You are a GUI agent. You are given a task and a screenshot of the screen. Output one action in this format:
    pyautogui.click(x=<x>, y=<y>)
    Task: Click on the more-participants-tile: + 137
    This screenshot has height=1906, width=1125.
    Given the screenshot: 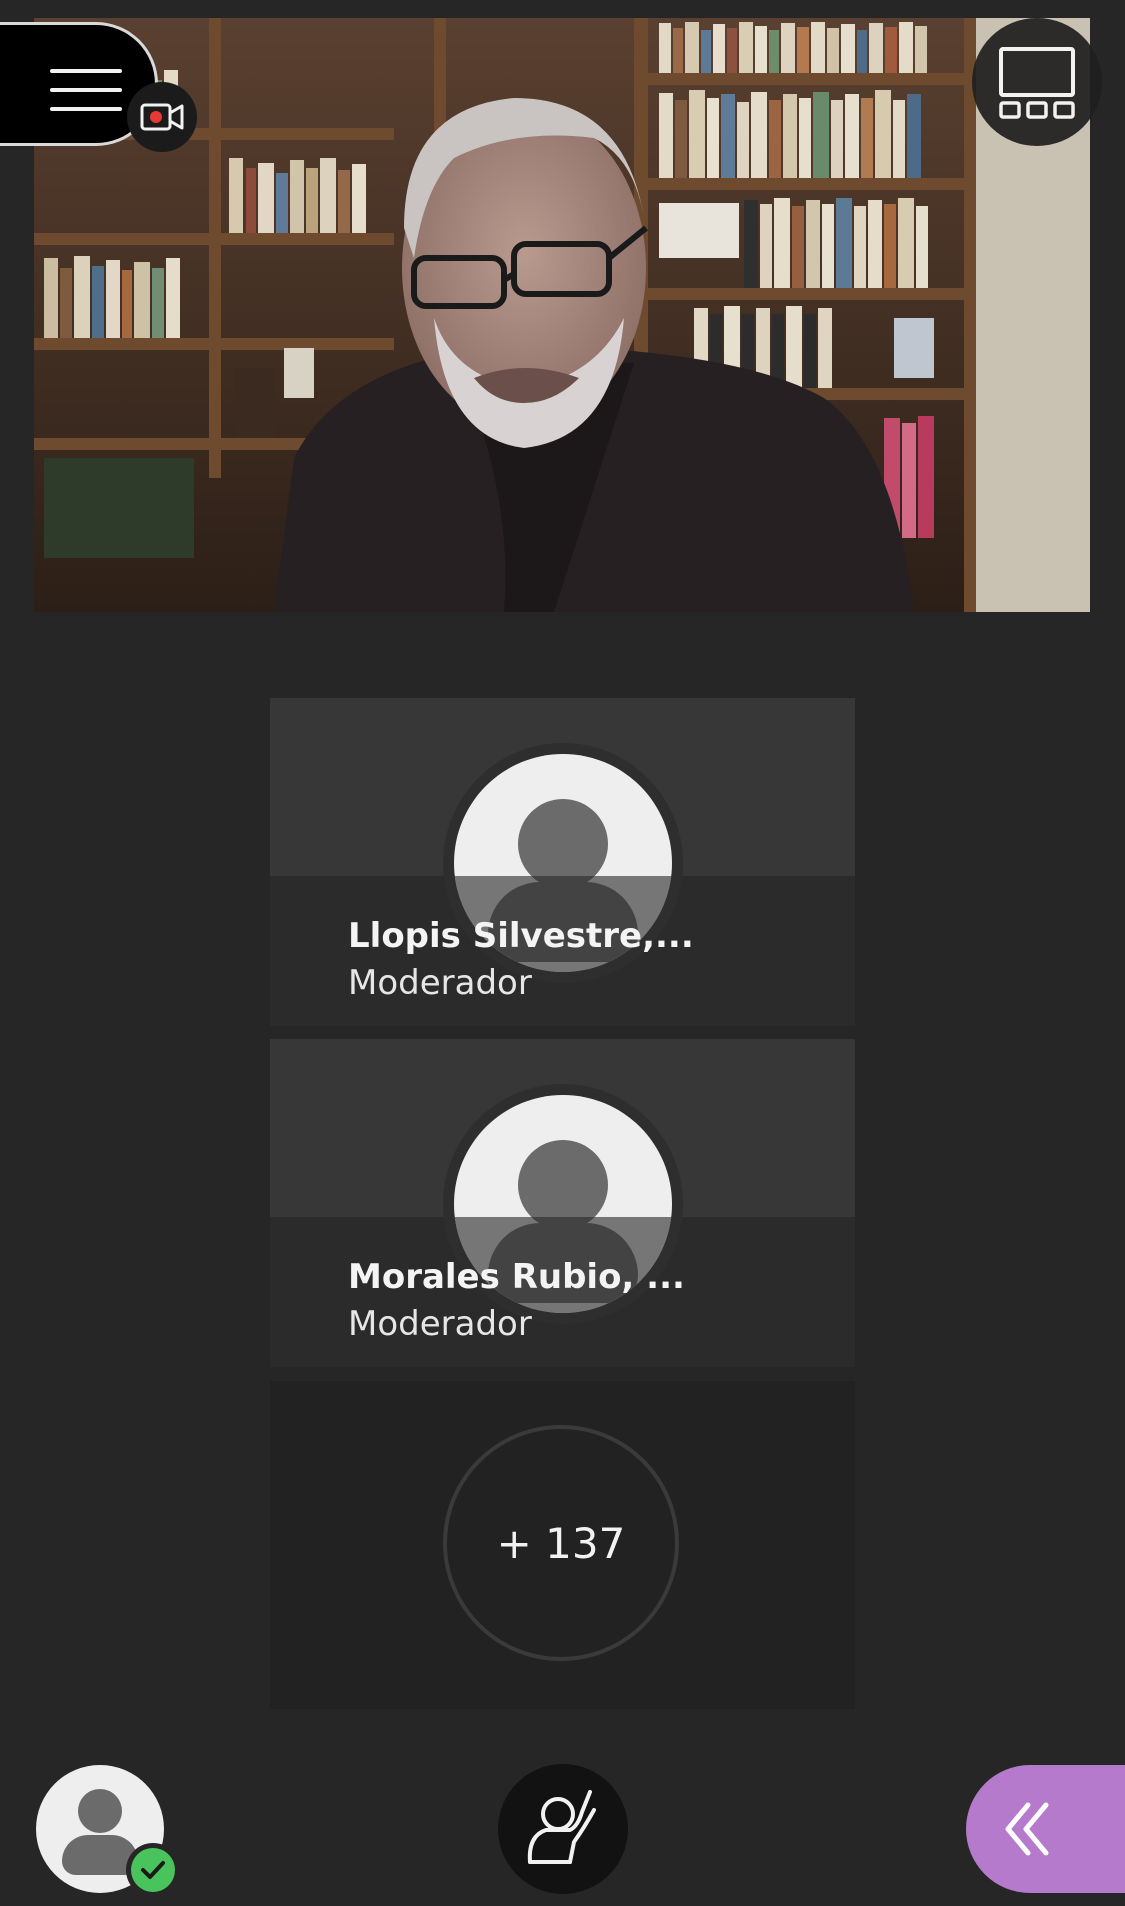 What is the action you would take?
    pyautogui.click(x=562, y=1545)
    